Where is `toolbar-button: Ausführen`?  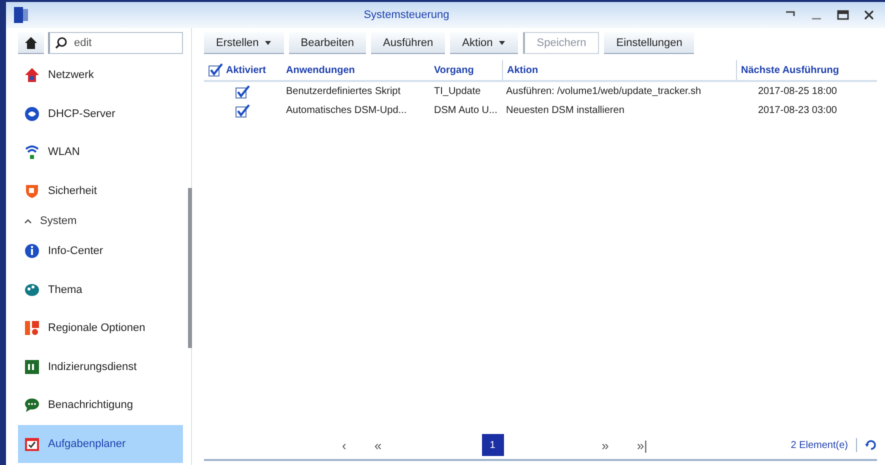 toolbar-button: Ausführen is located at coordinates (408, 43).